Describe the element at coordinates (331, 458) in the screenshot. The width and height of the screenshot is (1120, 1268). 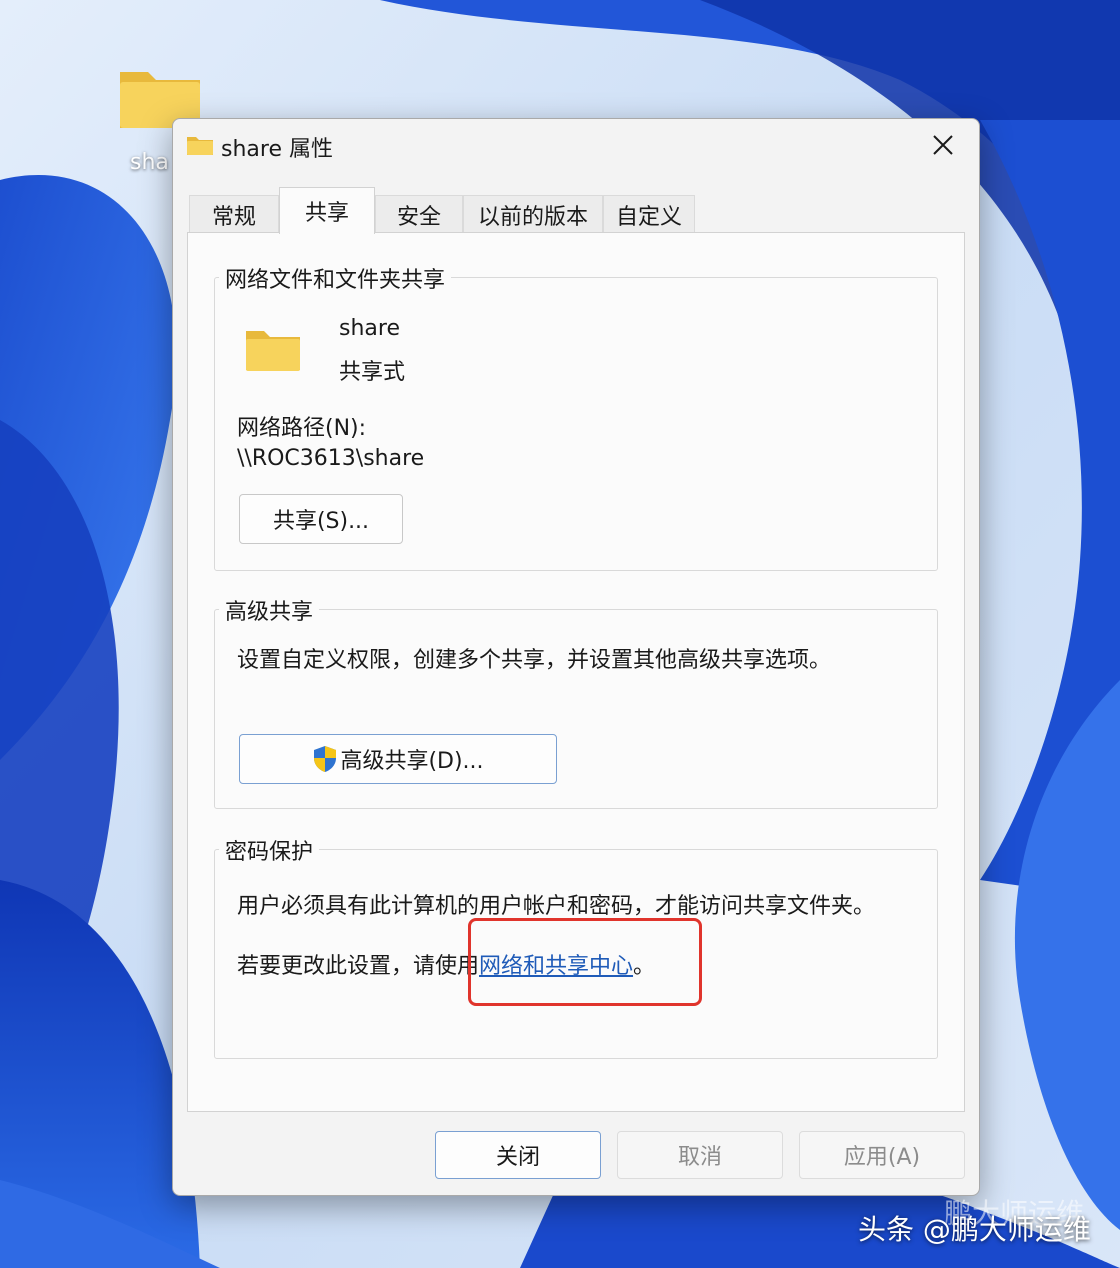
I see `network-path-value: \\ROC3613\share` at that location.